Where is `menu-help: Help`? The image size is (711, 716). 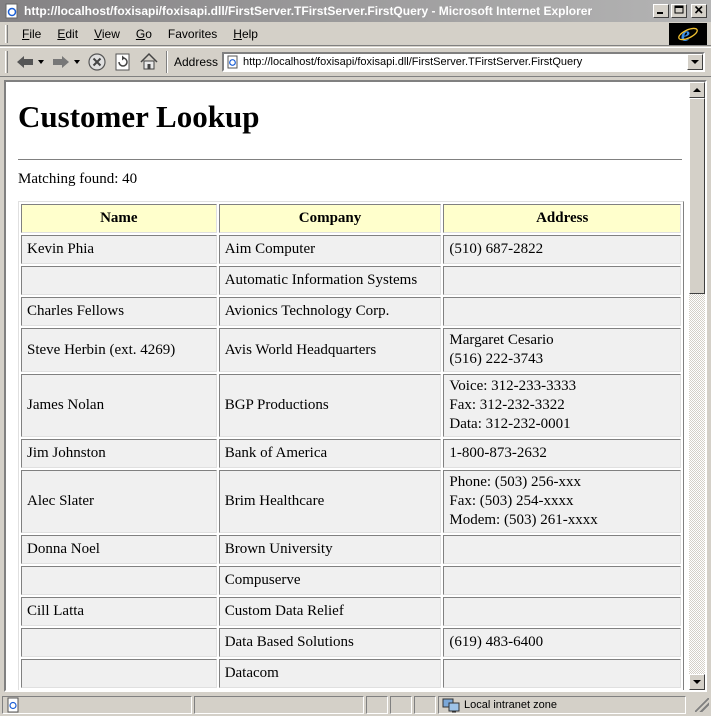
menu-help: Help is located at coordinates (245, 34).